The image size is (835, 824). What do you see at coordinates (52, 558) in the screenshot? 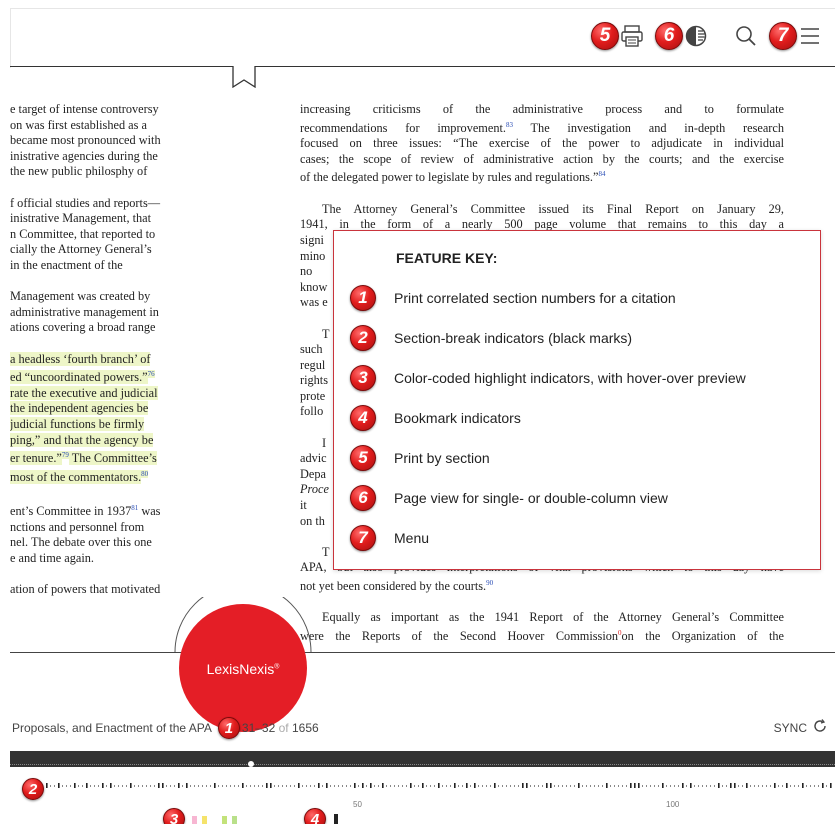
I see `text-line: e and time again.` at bounding box center [52, 558].